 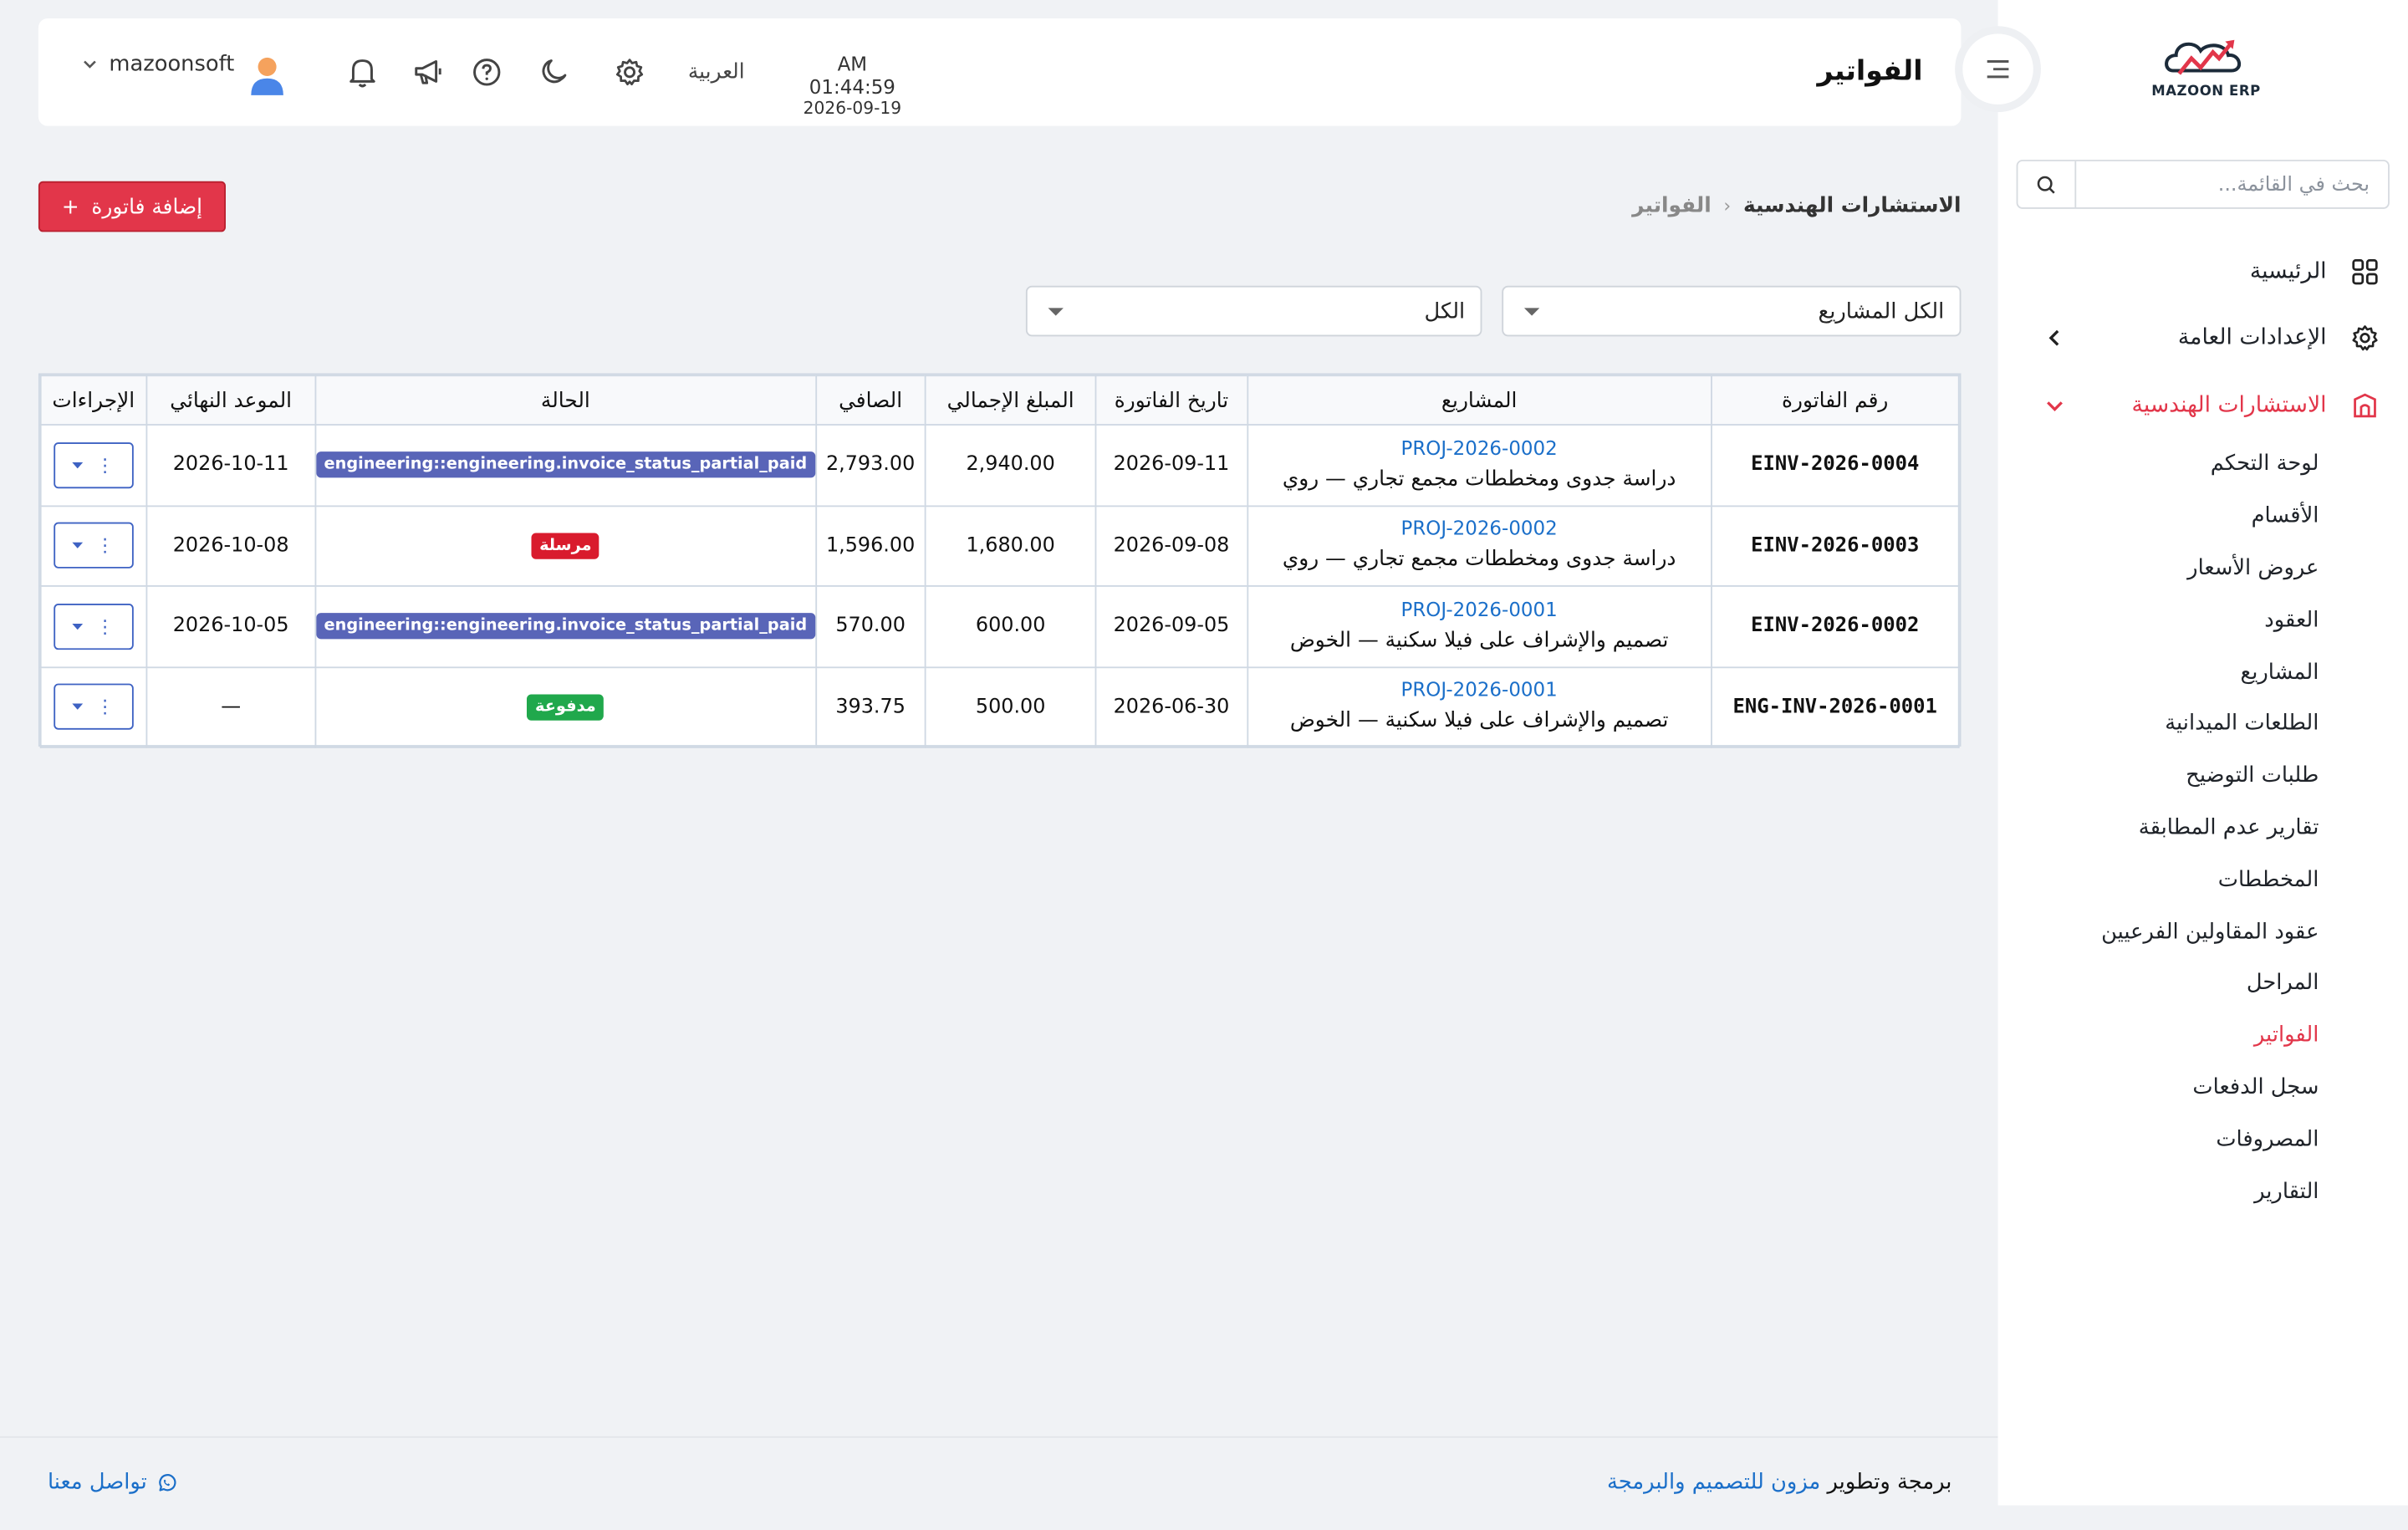 I want to click on brand-logo: MAZOON ERP, so click(x=2206, y=71).